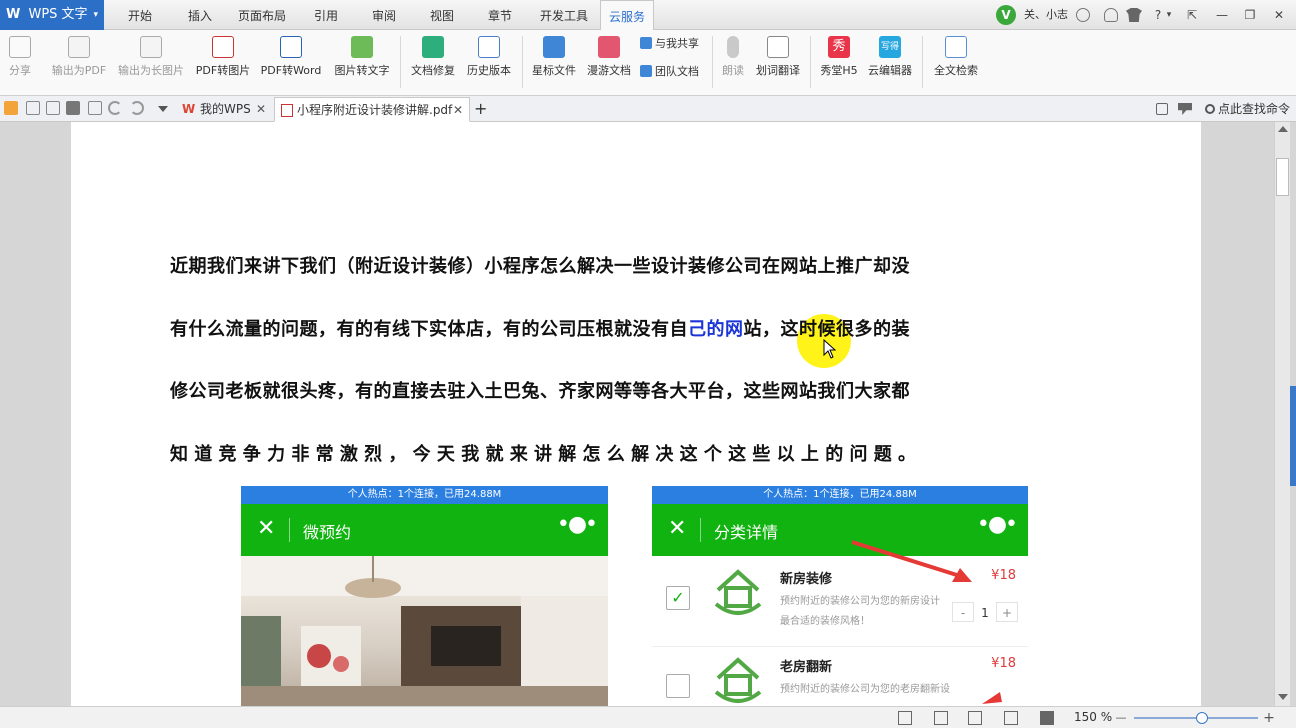 The width and height of the screenshot is (1296, 728). Describe the element at coordinates (738, 592) in the screenshot. I see `house-icon` at that location.